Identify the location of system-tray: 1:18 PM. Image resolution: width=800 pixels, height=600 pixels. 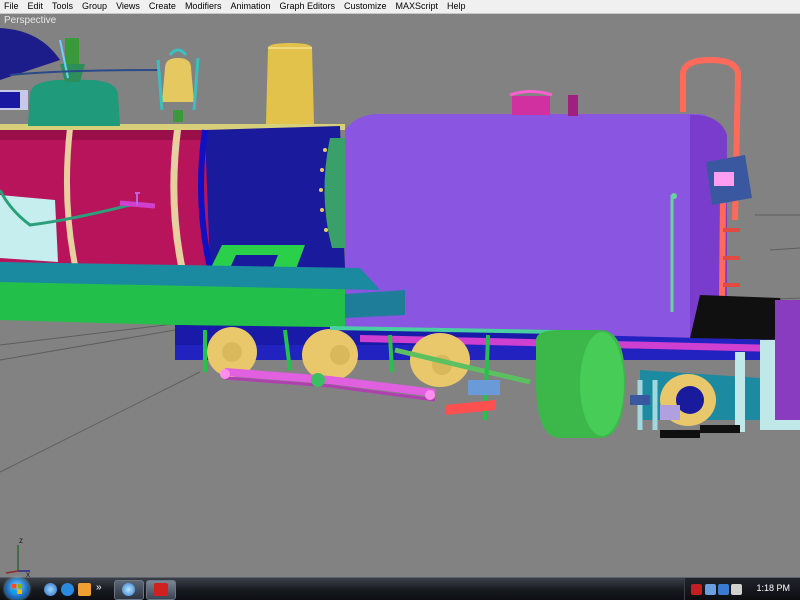
(742, 589).